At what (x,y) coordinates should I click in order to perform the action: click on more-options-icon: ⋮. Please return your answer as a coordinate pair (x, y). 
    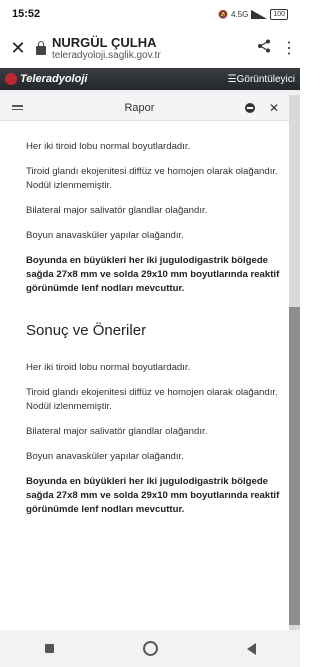
    Looking at the image, I should click on (289, 48).